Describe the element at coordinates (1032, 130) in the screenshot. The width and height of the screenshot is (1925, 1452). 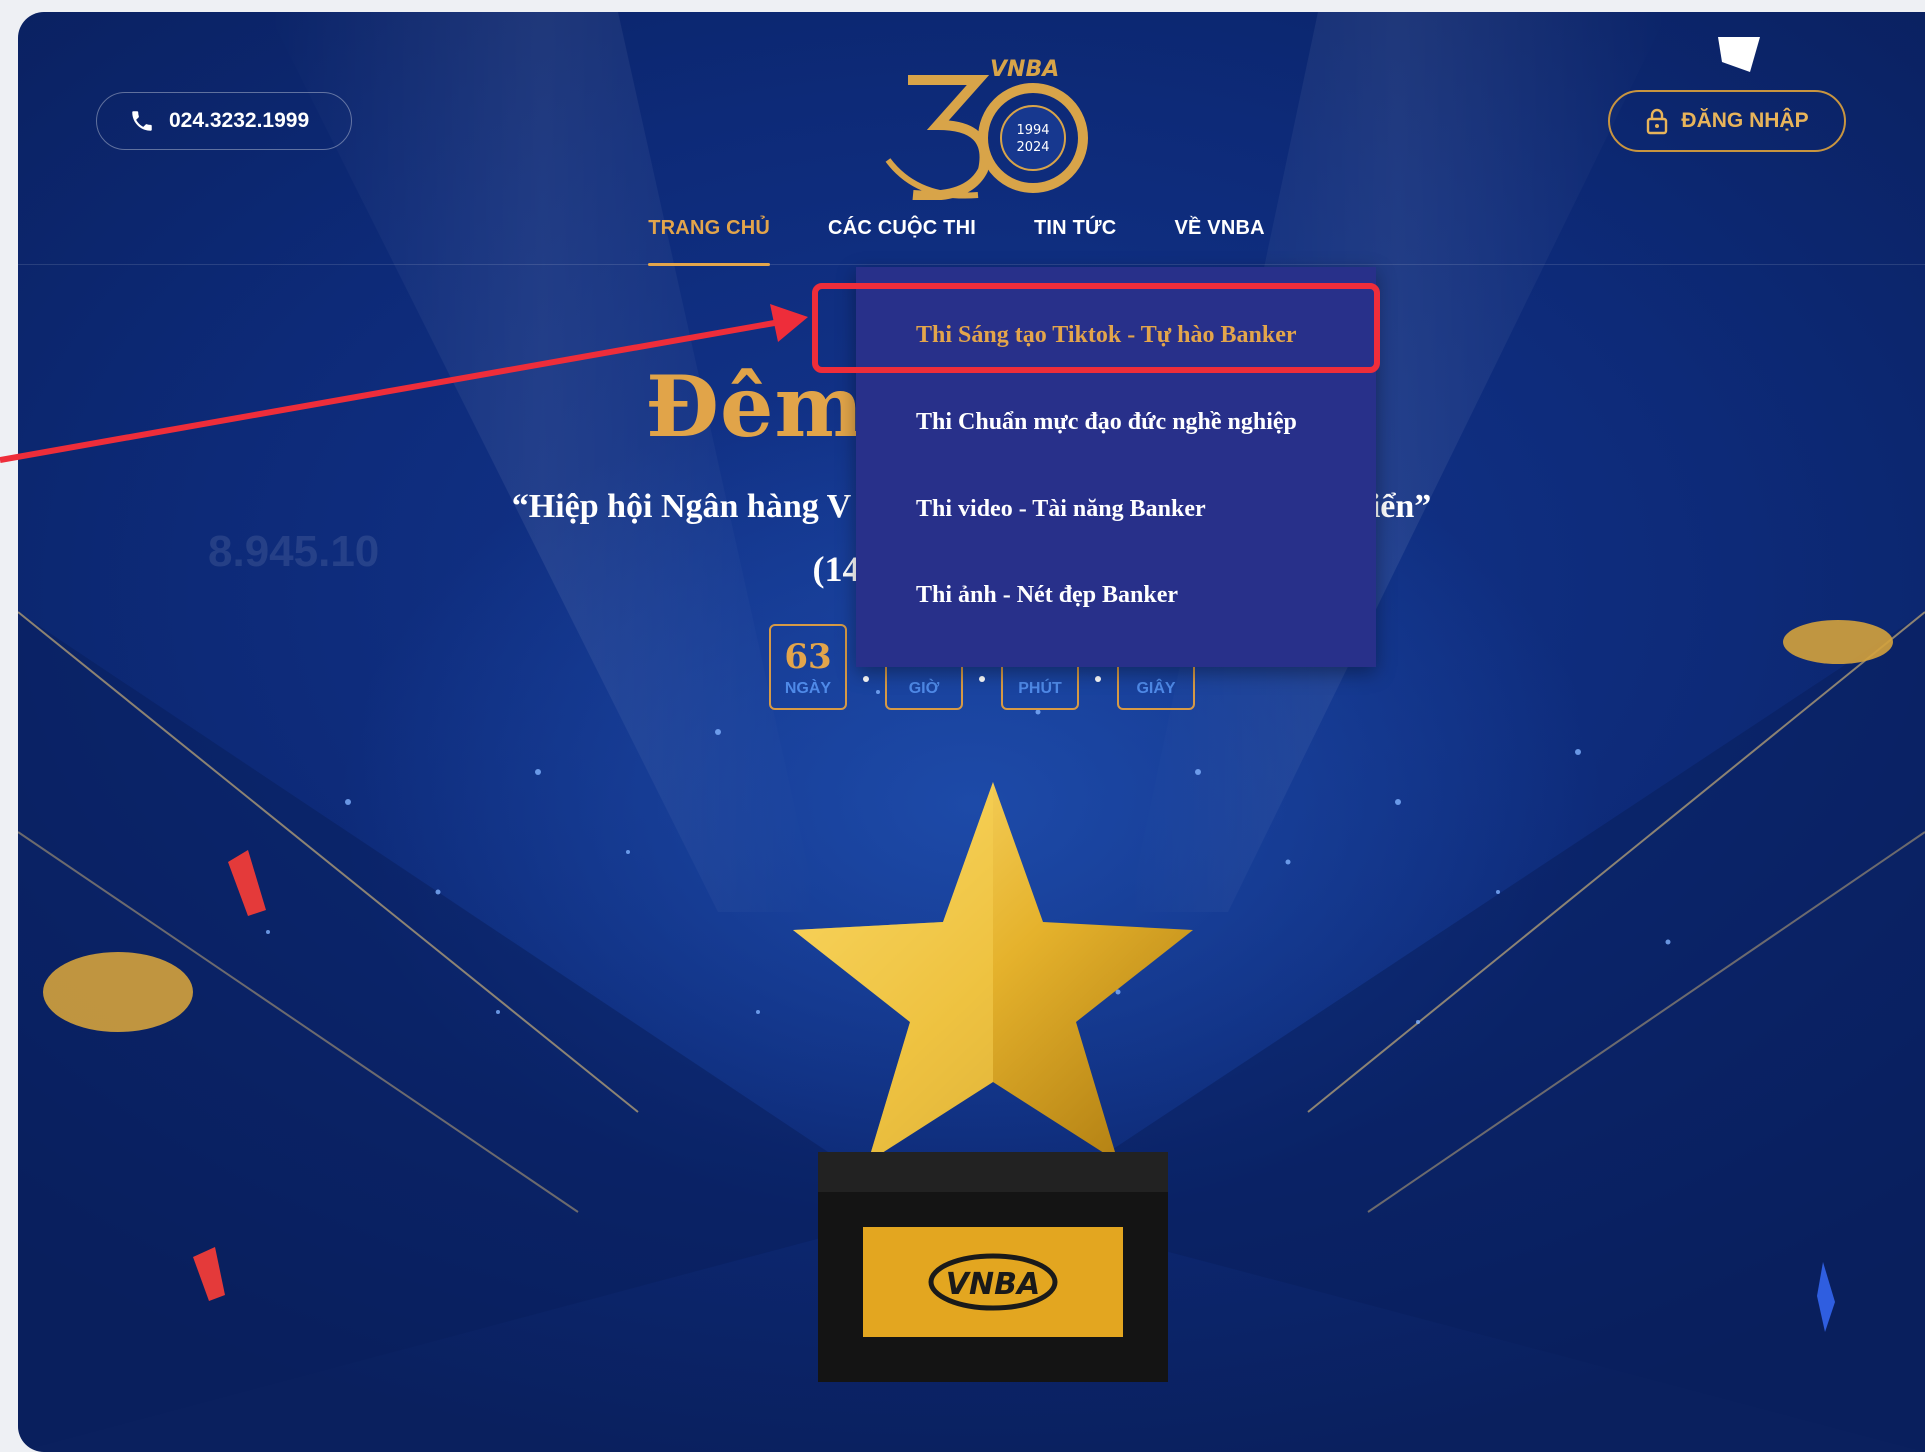
I see `logo-start-year: 1994` at that location.